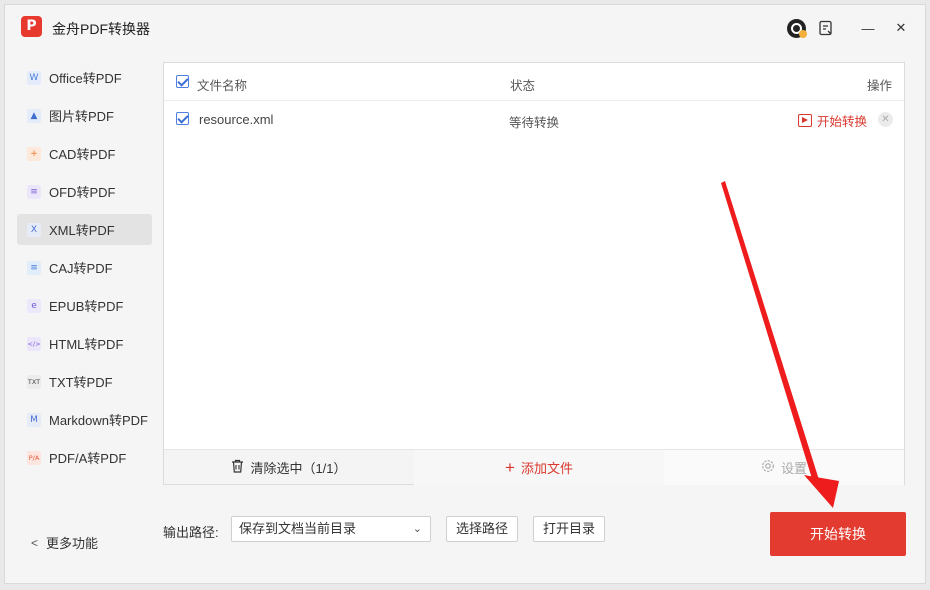 The width and height of the screenshot is (930, 590). I want to click on sidebar-item: ▲ 图片转PDF, so click(84, 115).